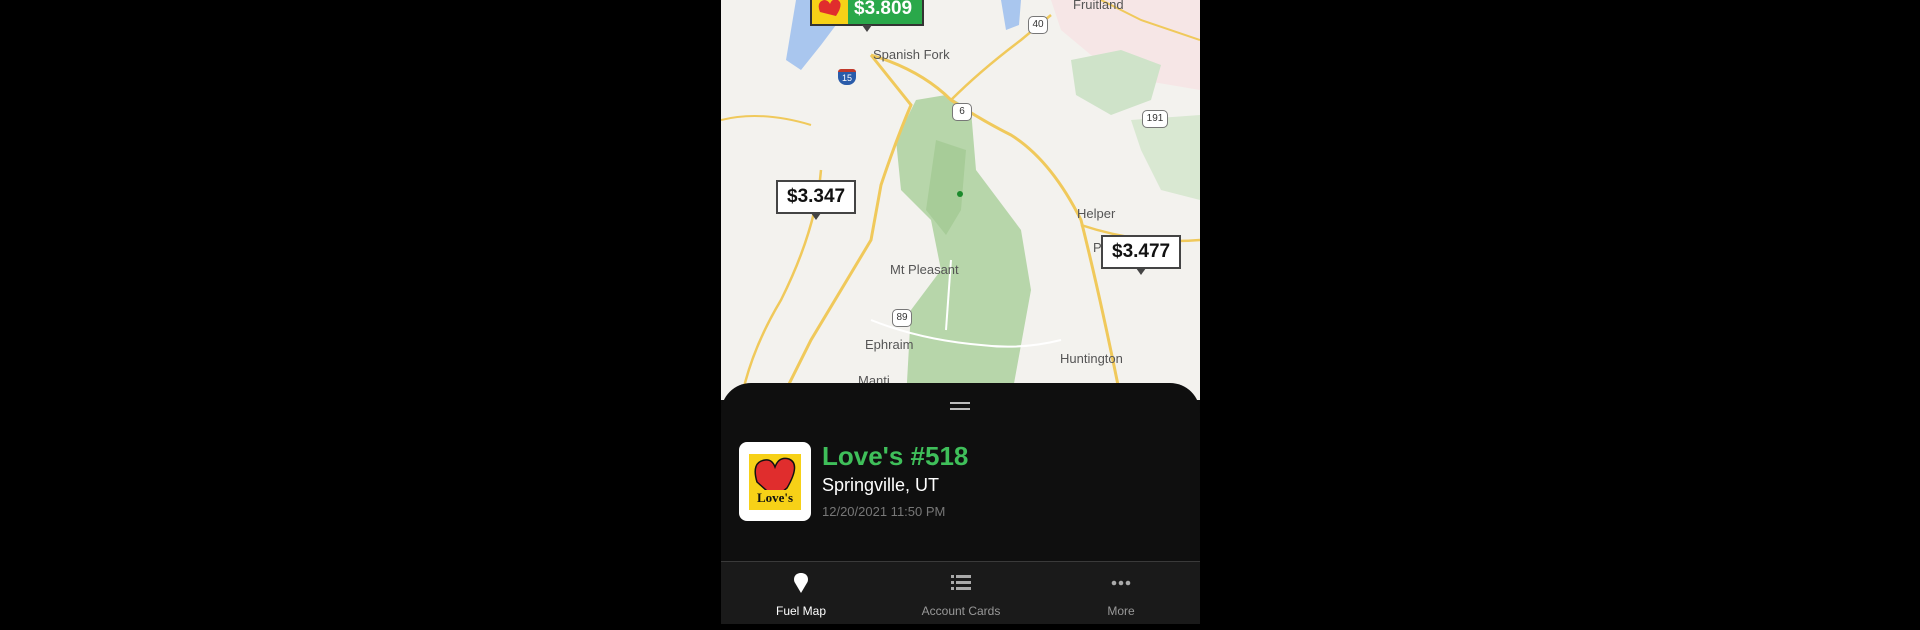  Describe the element at coordinates (881, 485) in the screenshot. I see `station-location: Springville, UT` at that location.